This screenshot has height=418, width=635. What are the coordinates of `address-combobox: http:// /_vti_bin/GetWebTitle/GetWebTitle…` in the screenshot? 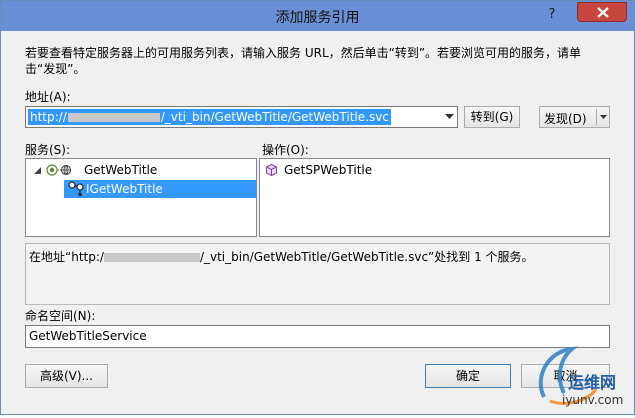 It's located at (241, 117).